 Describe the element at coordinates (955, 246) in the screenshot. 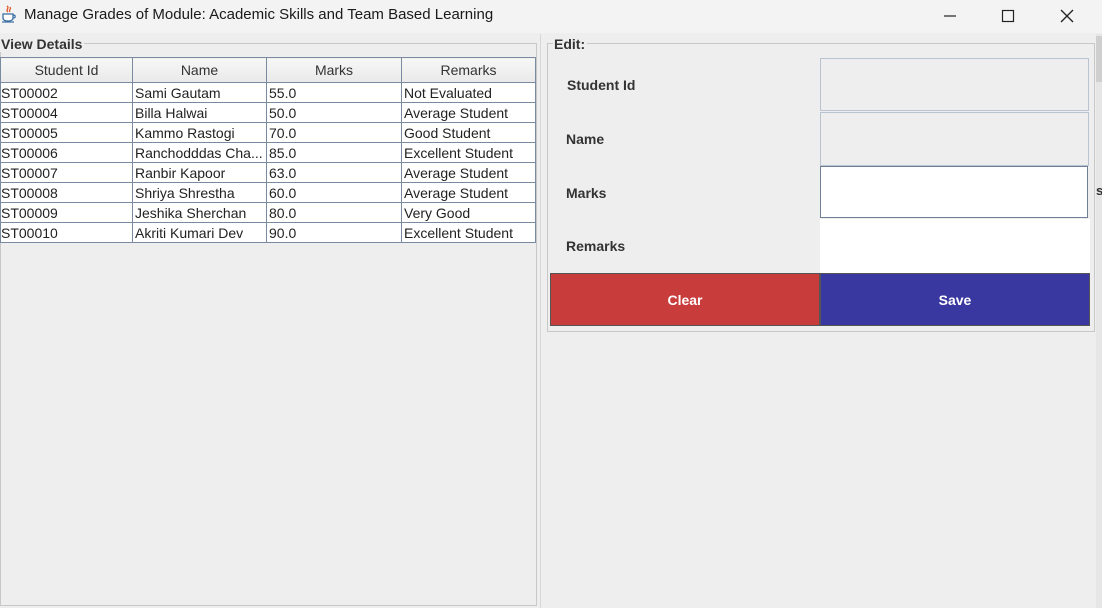

I see `remarks-field` at that location.